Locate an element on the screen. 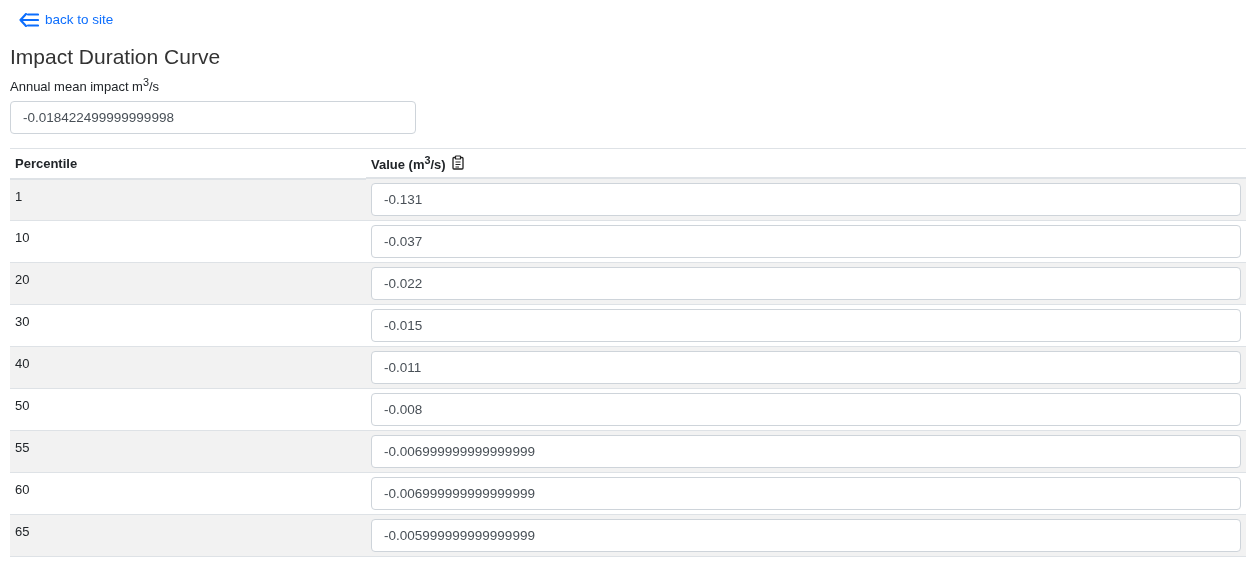 Image resolution: width=1248 pixels, height=582 pixels. annual-mean-field: -0.018422499999999998 is located at coordinates (213, 117).